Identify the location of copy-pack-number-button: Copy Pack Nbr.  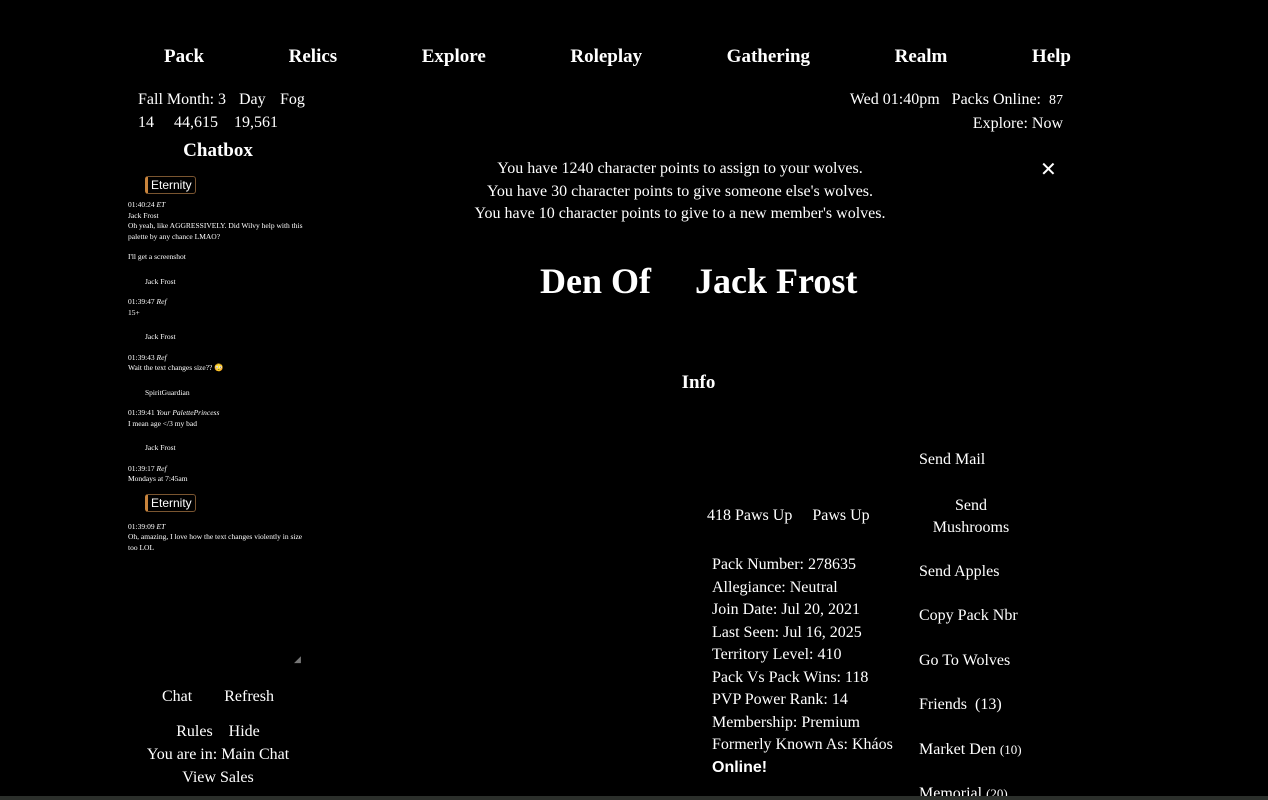
(968, 616).